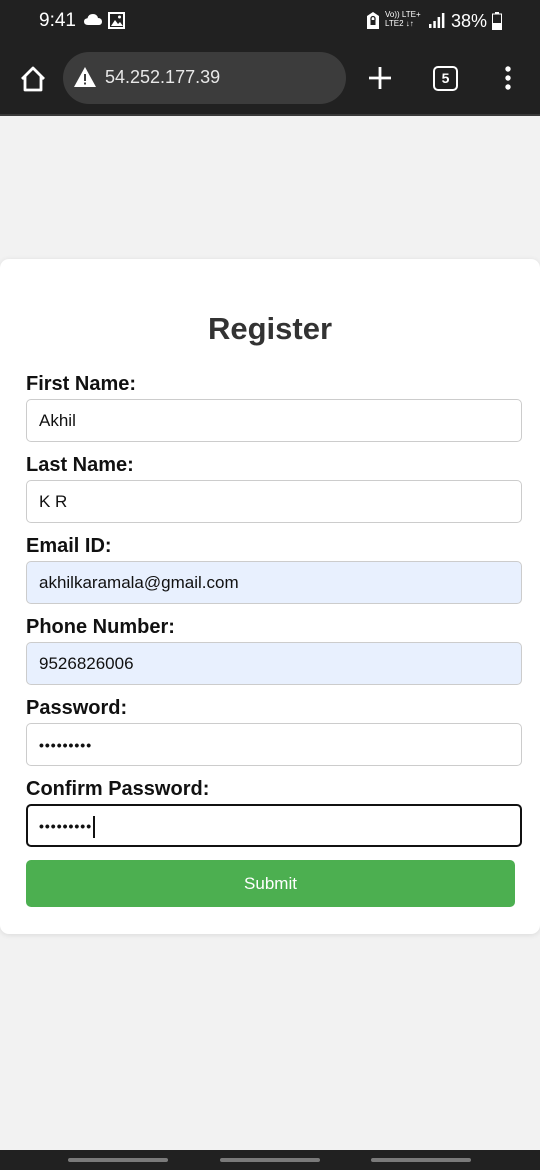  What do you see at coordinates (118, 789) in the screenshot?
I see `confirm-password-label: Confirm Password:` at bounding box center [118, 789].